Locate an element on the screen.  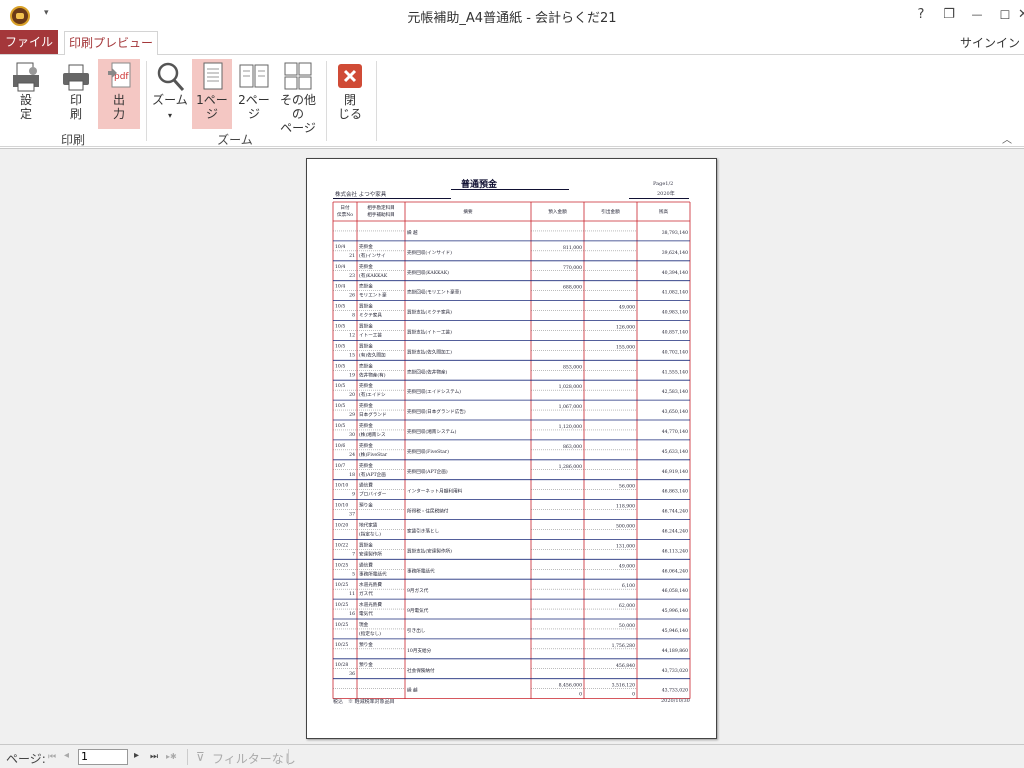
page-setup-icon is located at coordinates (26, 77).